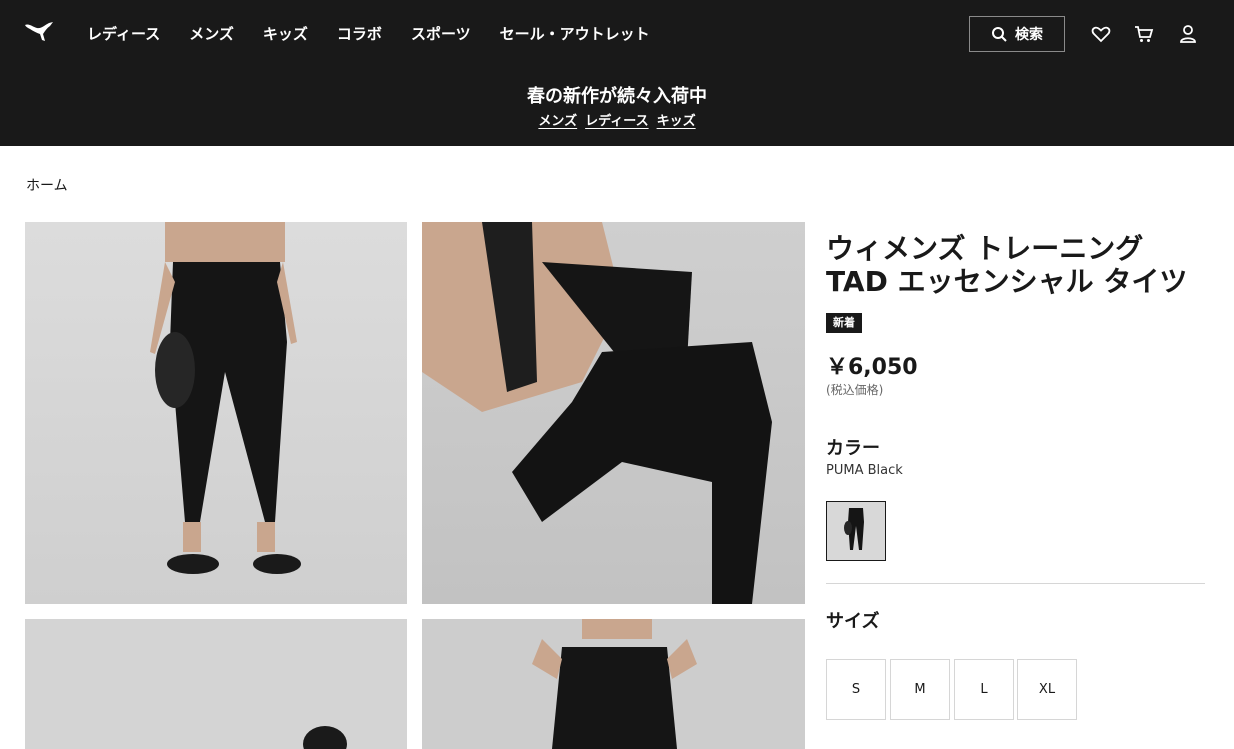  I want to click on divider, so click(1015, 583).